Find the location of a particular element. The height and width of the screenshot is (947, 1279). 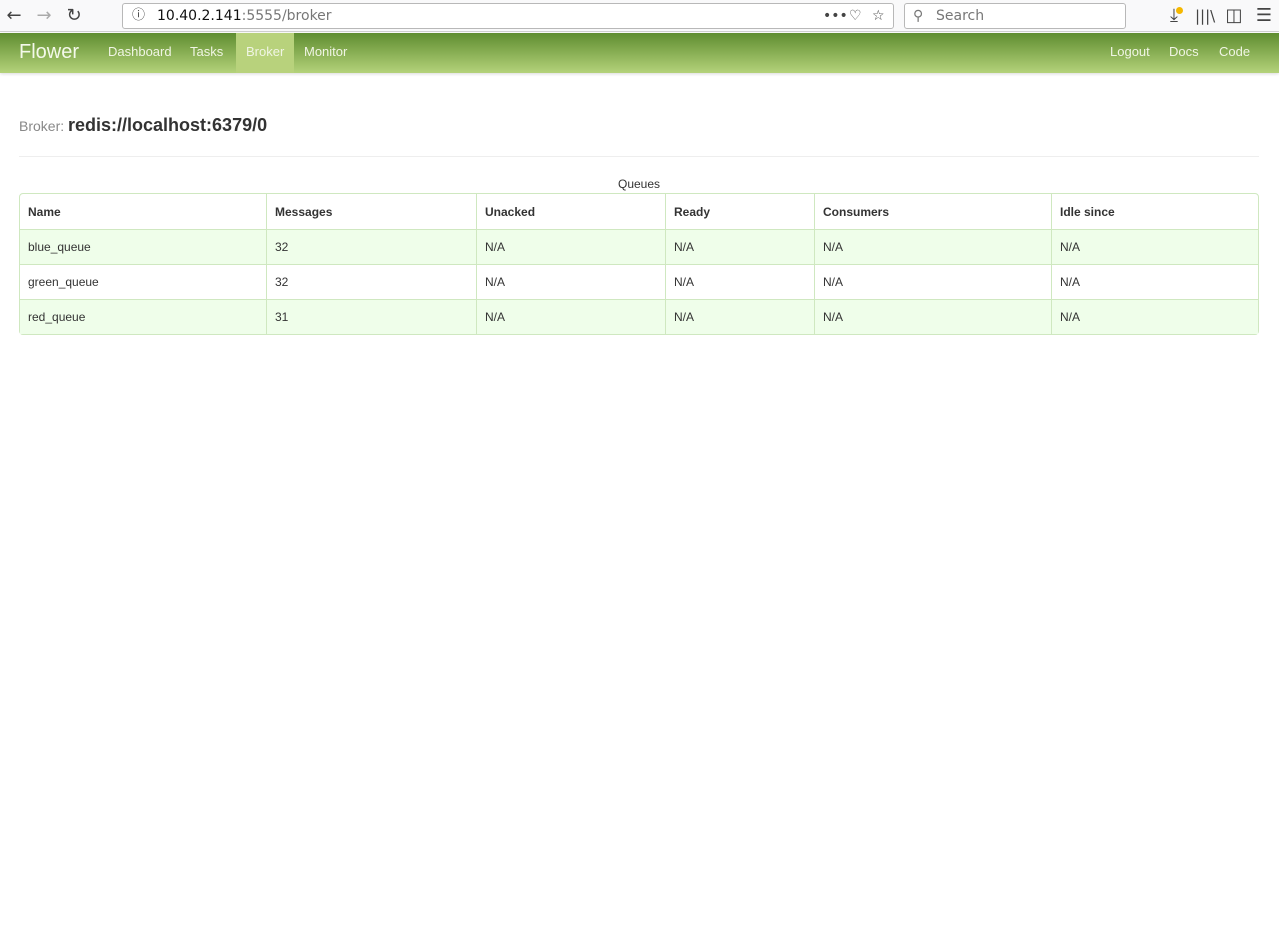

reload-icon: ↻ is located at coordinates (74, 16).